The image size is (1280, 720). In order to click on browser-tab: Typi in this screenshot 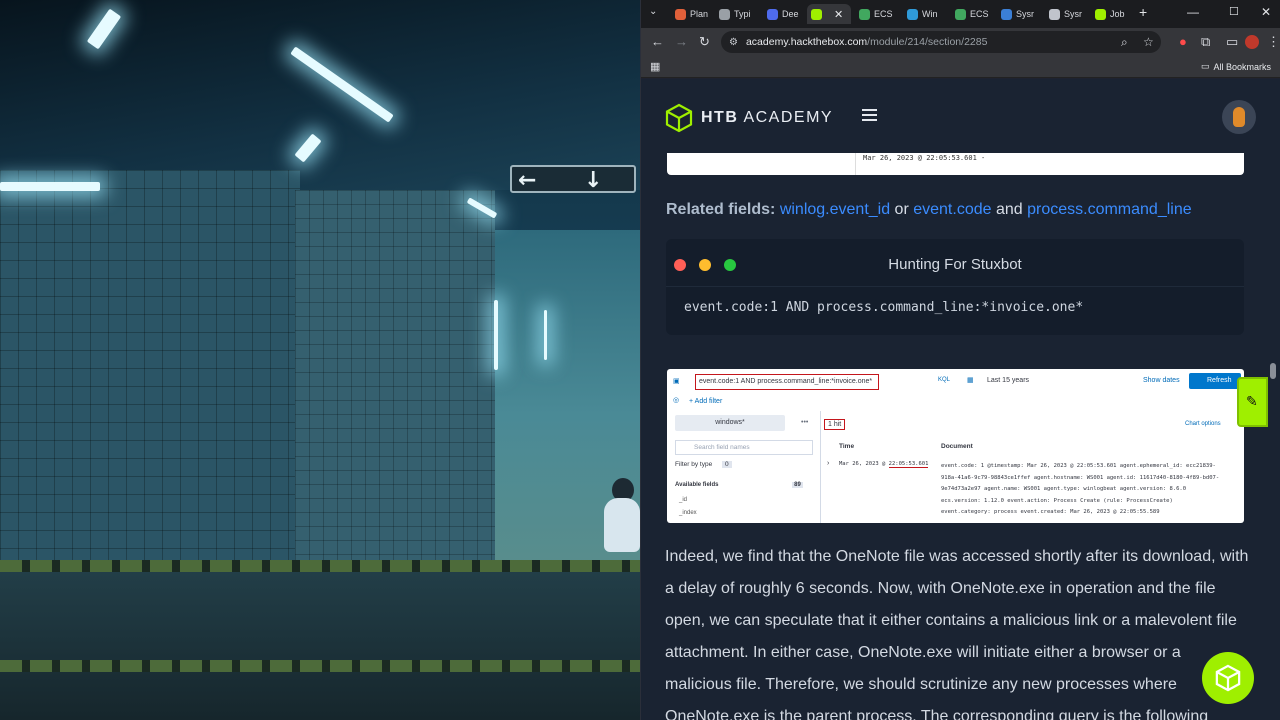, I will do `click(735, 14)`.